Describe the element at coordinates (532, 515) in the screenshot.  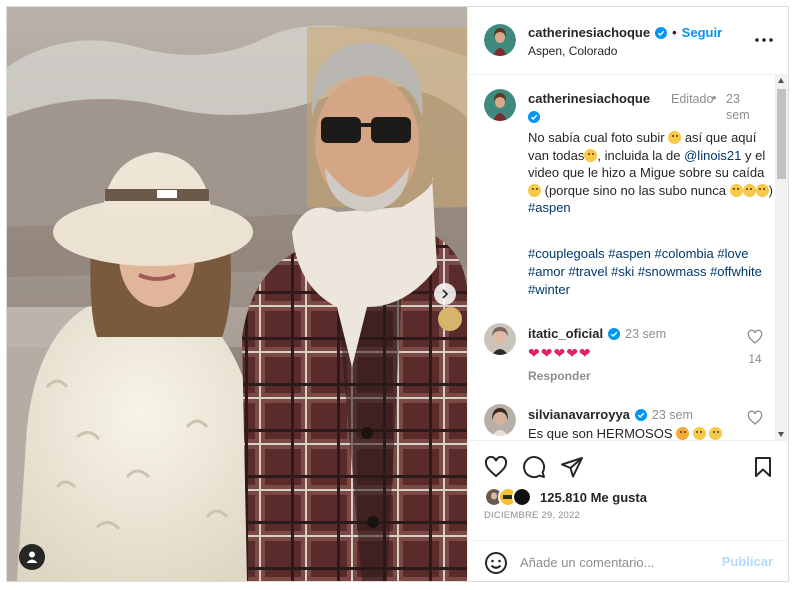
I see `post-date: DICIEMBRE 29, 2022` at that location.